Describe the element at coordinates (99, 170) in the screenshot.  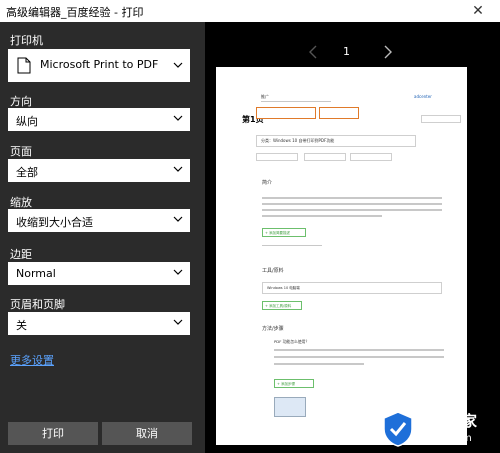
I see `pages-select: 全部` at that location.